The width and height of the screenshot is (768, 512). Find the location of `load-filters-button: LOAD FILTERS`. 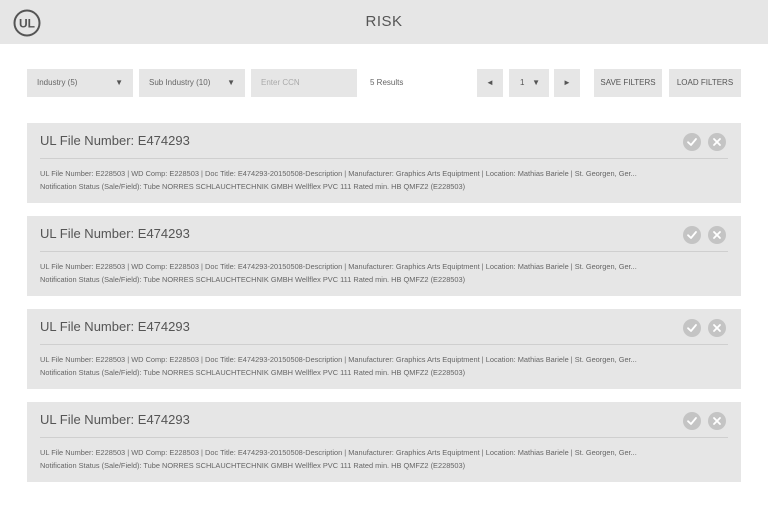

load-filters-button: LOAD FILTERS is located at coordinates (705, 83).